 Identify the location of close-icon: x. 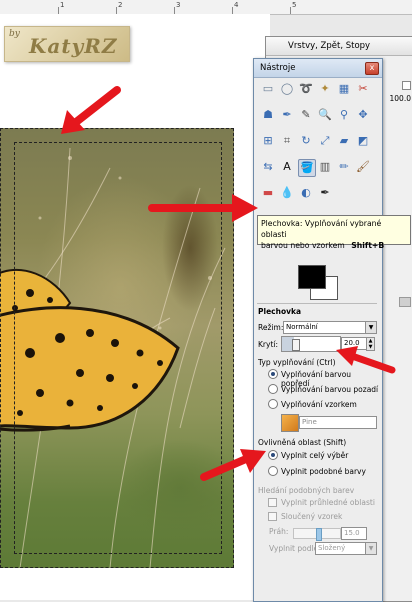
(372, 68).